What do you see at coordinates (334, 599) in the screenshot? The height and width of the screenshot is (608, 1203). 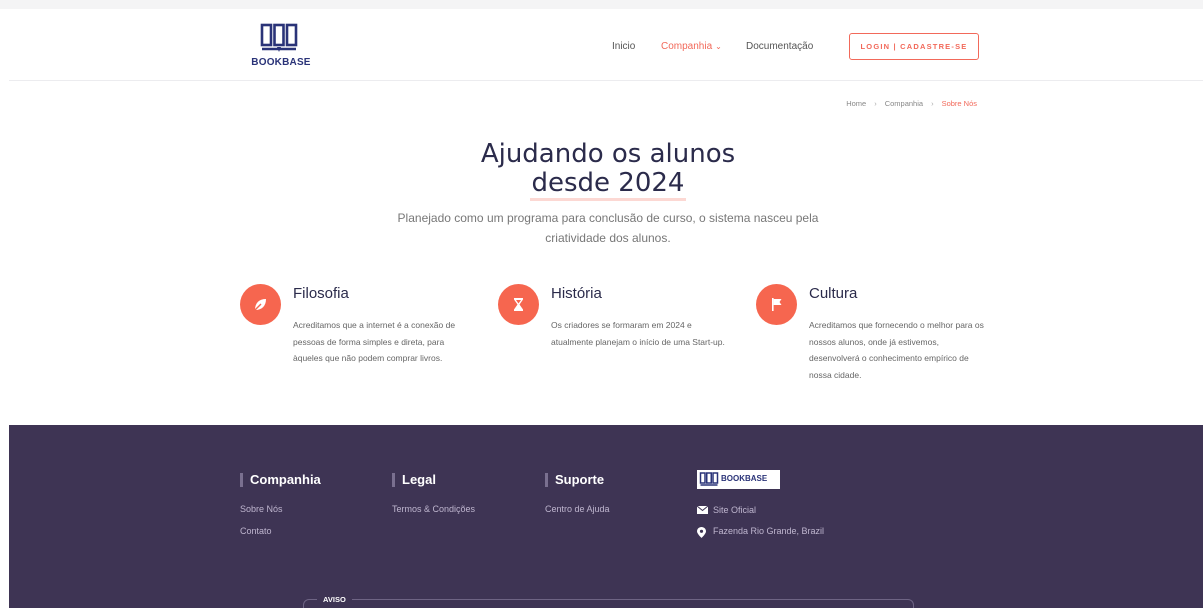 I see `notice-label: AVISO` at bounding box center [334, 599].